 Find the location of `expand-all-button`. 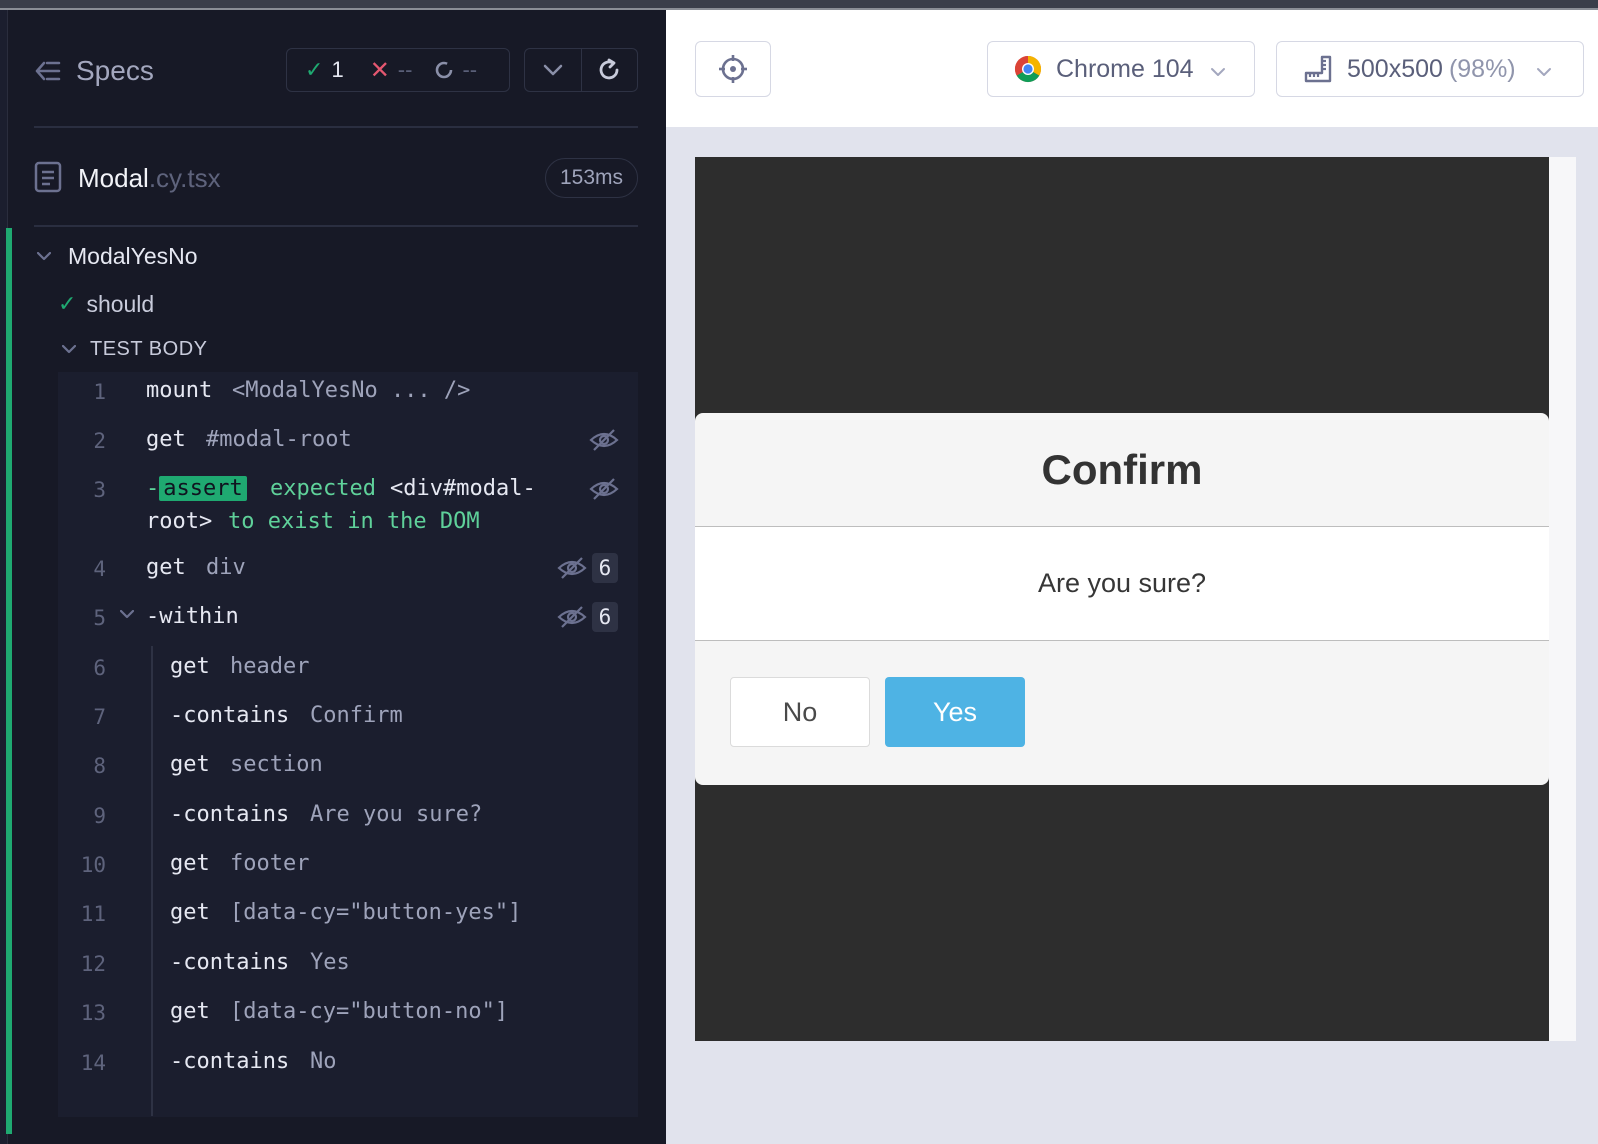

expand-all-button is located at coordinates (553, 70).